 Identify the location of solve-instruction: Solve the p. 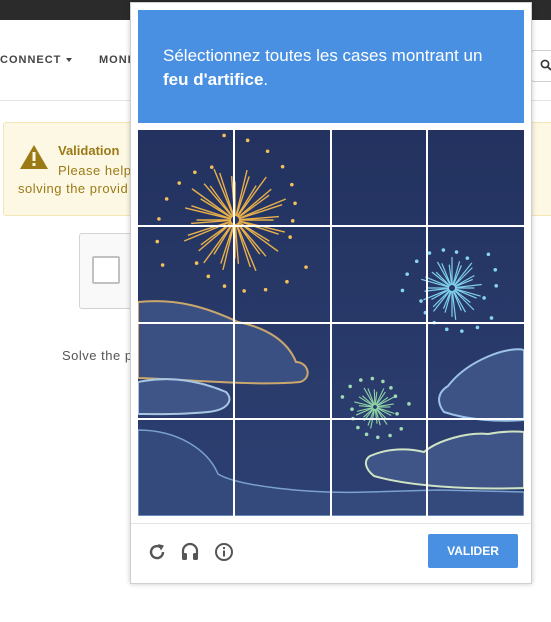
(97, 355).